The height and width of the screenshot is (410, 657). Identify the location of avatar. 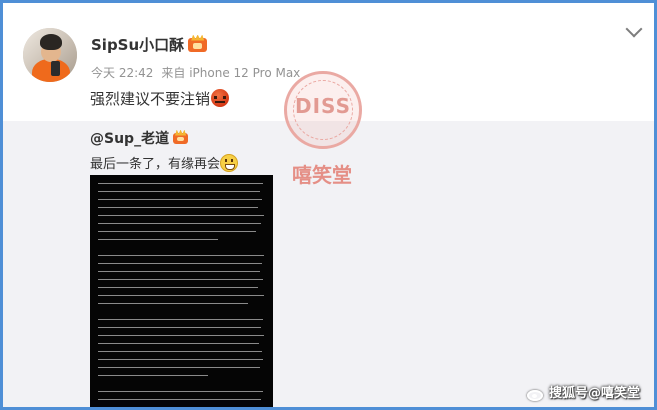
(50, 55).